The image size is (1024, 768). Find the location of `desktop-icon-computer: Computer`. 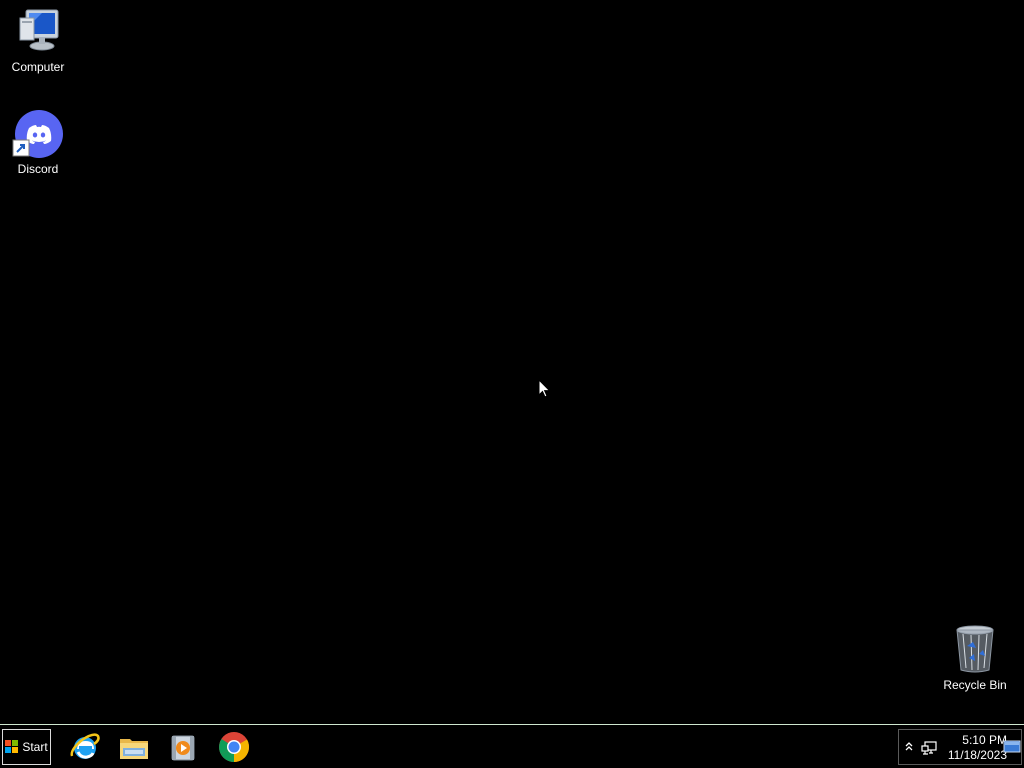

desktop-icon-computer: Computer is located at coordinates (38, 40).